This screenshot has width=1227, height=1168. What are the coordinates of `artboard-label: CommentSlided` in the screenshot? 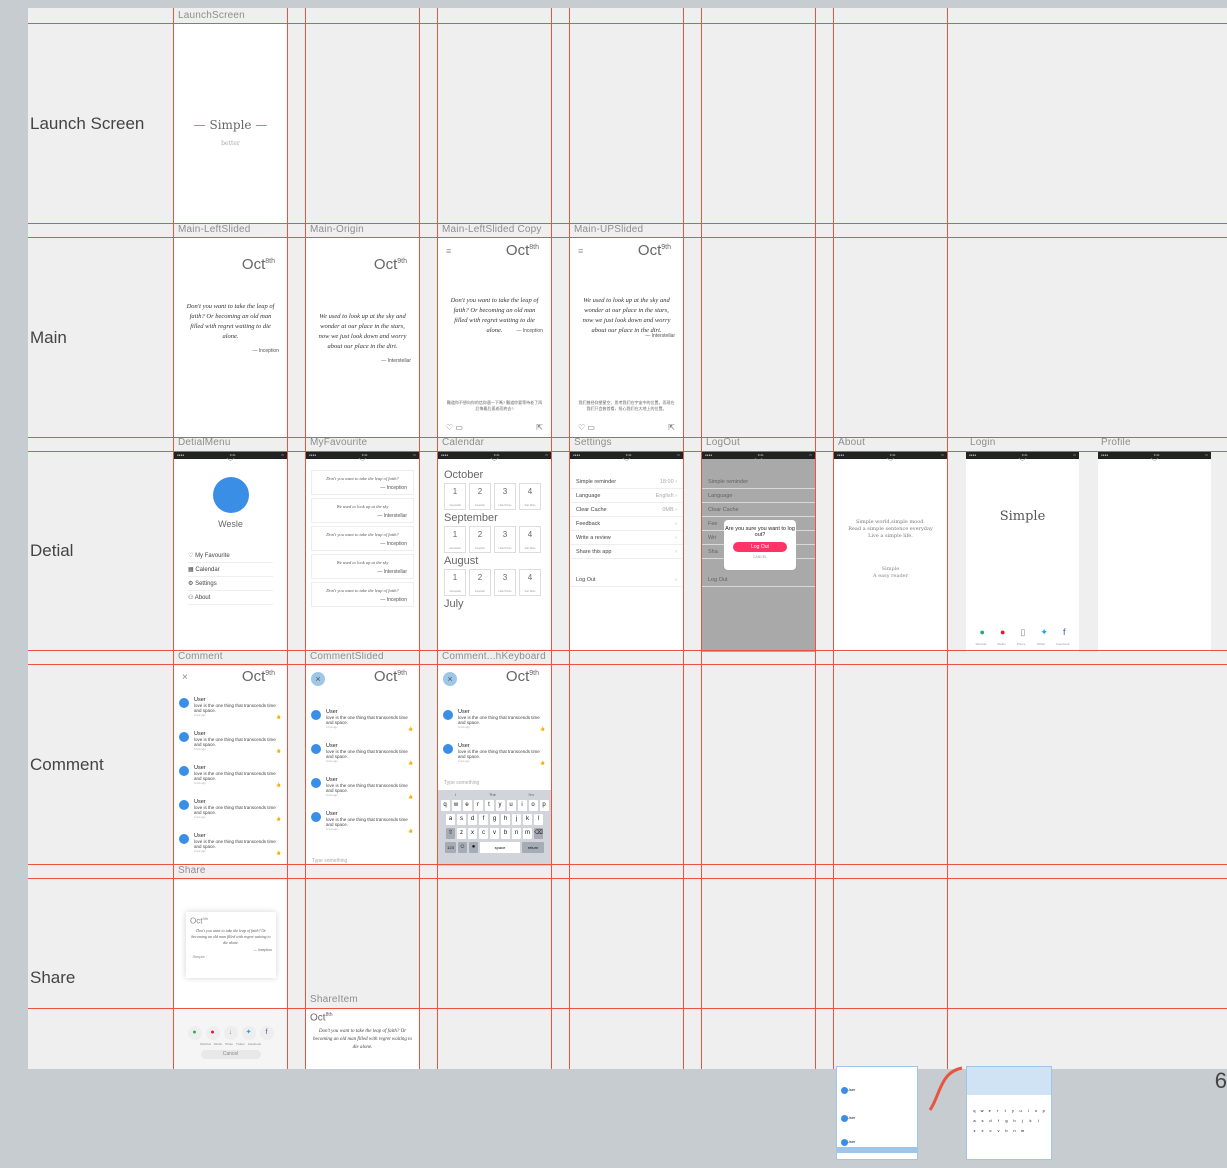 It's located at (347, 656).